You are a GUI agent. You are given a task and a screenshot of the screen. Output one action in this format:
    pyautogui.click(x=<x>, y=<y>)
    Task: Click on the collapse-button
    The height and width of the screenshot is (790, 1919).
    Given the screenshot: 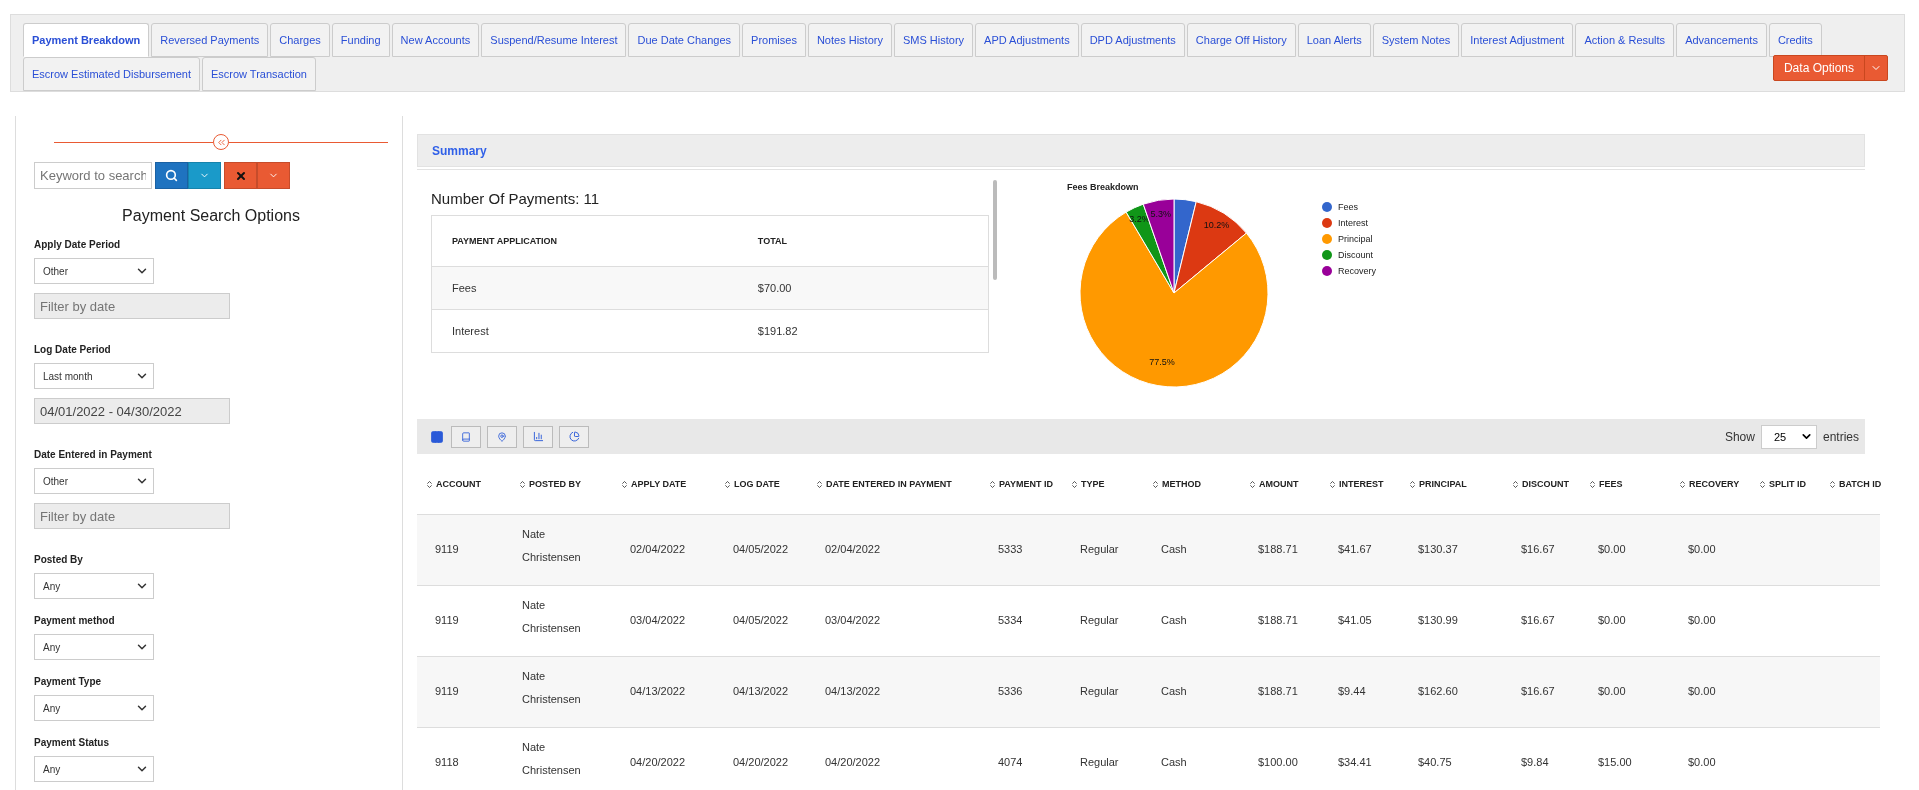 What is the action you would take?
    pyautogui.click(x=221, y=142)
    